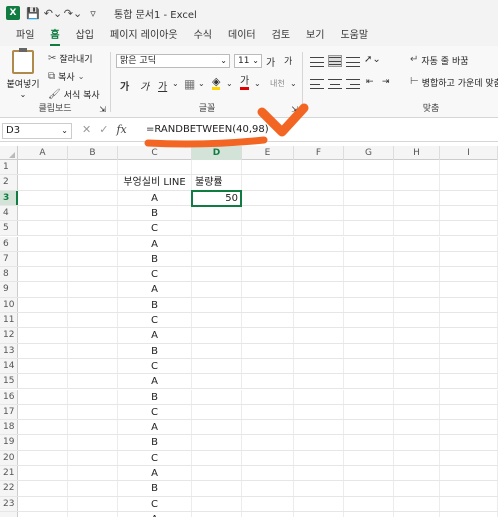 The image size is (498, 517). What do you see at coordinates (37, 131) in the screenshot?
I see `name-box: D3 ⌄` at bounding box center [37, 131].